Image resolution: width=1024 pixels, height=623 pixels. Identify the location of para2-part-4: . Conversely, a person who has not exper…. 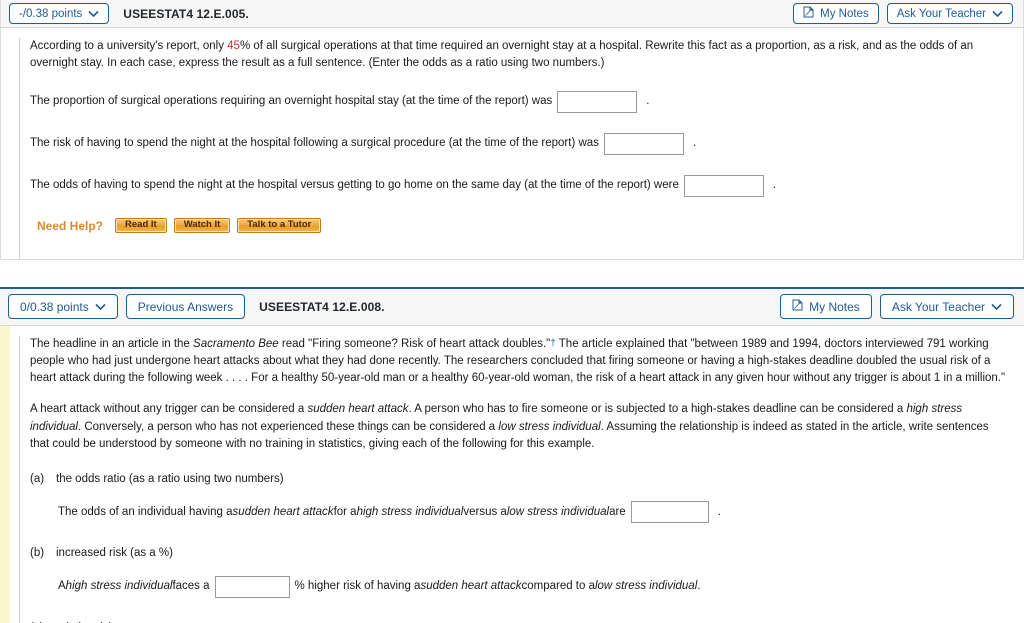
(288, 426).